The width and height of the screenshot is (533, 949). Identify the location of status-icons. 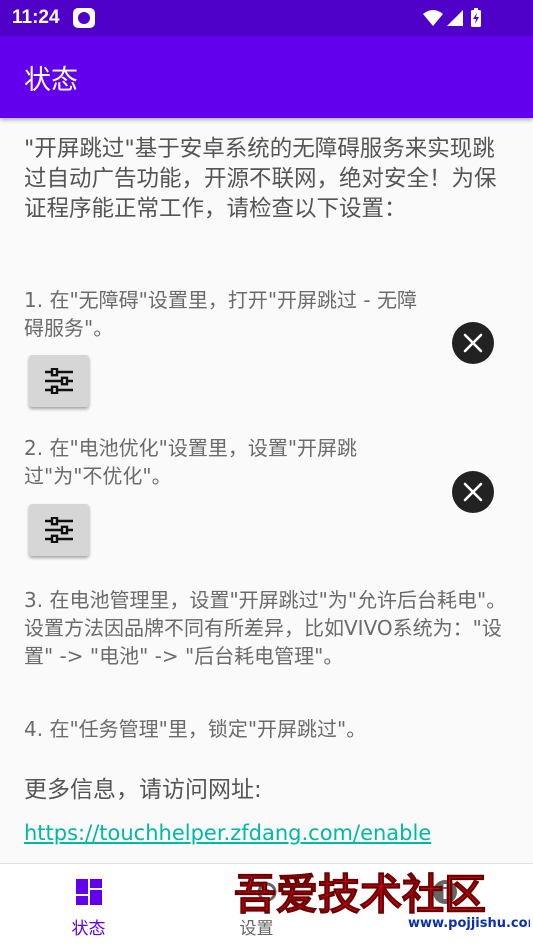
(452, 17).